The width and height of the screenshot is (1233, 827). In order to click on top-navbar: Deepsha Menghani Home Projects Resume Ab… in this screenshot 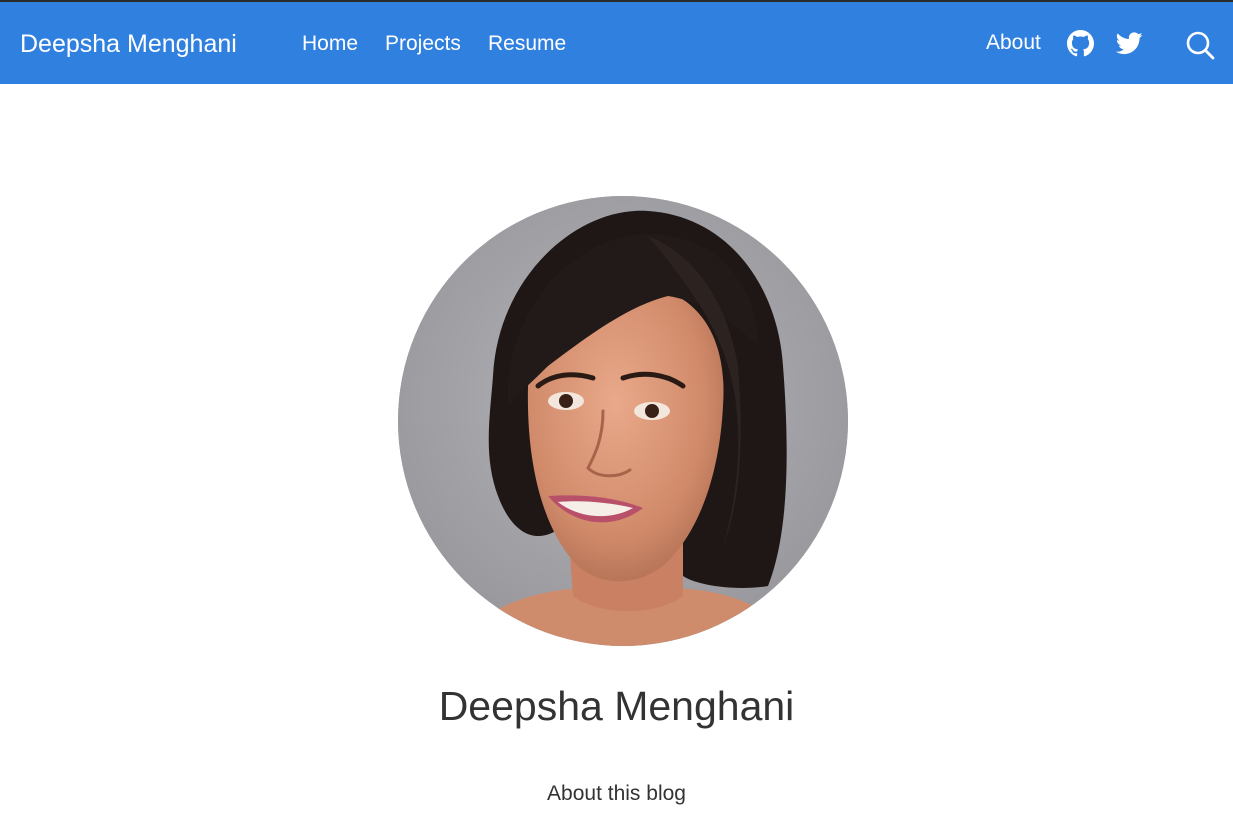, I will do `click(616, 43)`.